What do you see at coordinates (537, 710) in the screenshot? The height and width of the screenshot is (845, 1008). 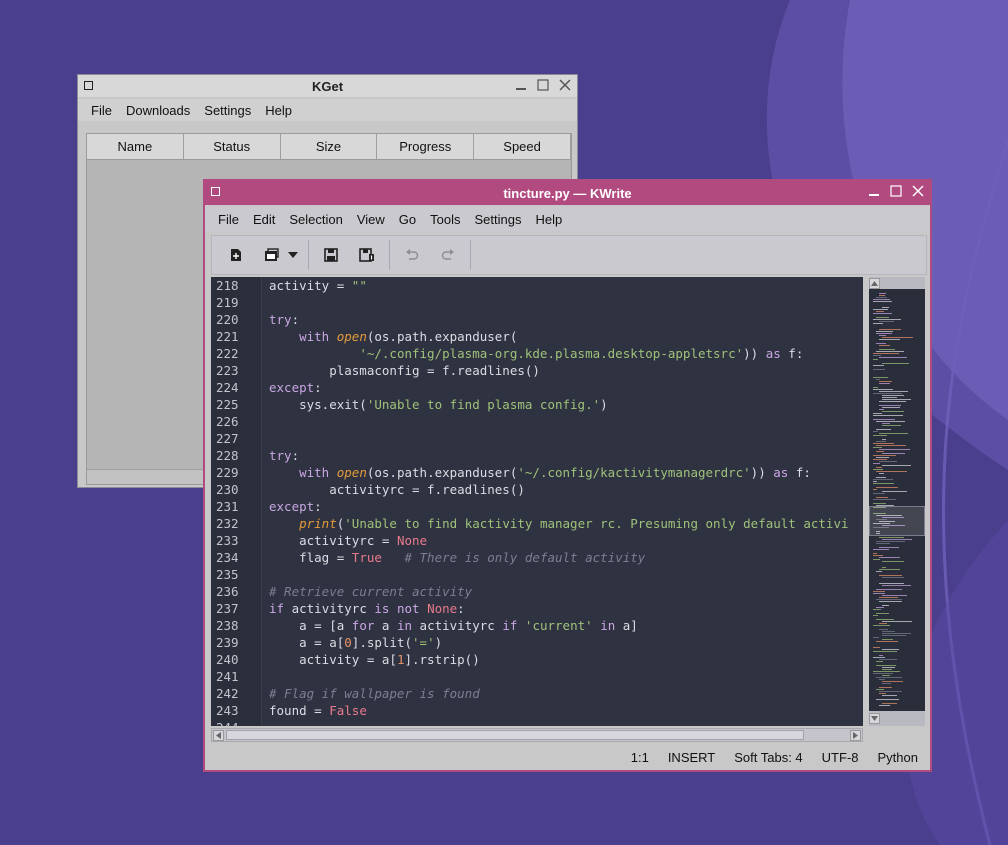 I see `code-line: 243 found = False` at bounding box center [537, 710].